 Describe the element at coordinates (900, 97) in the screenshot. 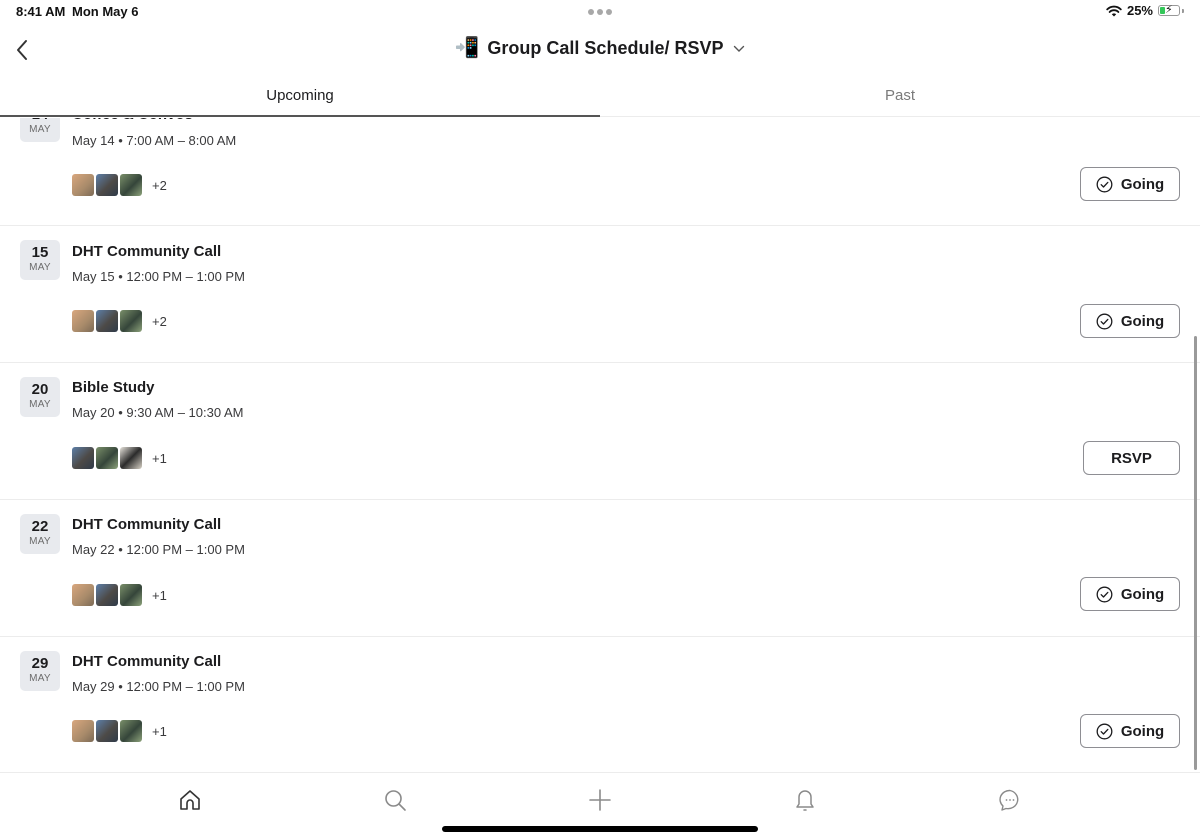

I see `tab-past: Past` at that location.